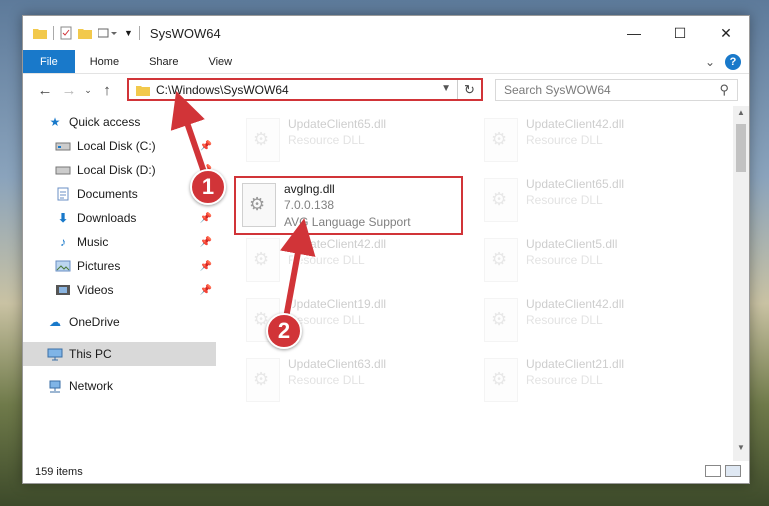  Describe the element at coordinates (45, 90) in the screenshot. I see `back-button: ←` at that location.